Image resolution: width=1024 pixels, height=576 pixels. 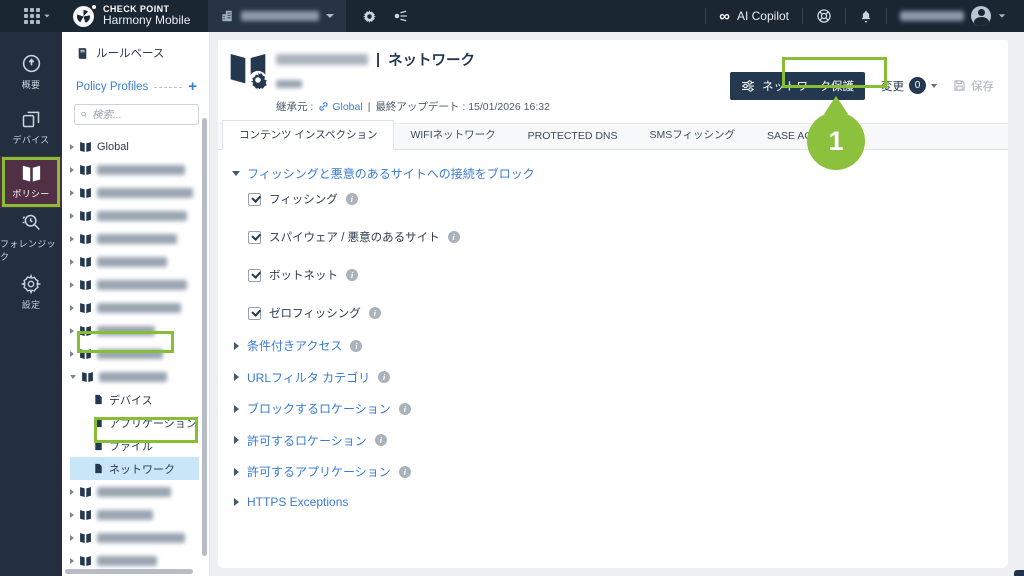 What do you see at coordinates (308, 135) in the screenshot?
I see `tab-content-inspection: コンテンツ インスペクション` at bounding box center [308, 135].